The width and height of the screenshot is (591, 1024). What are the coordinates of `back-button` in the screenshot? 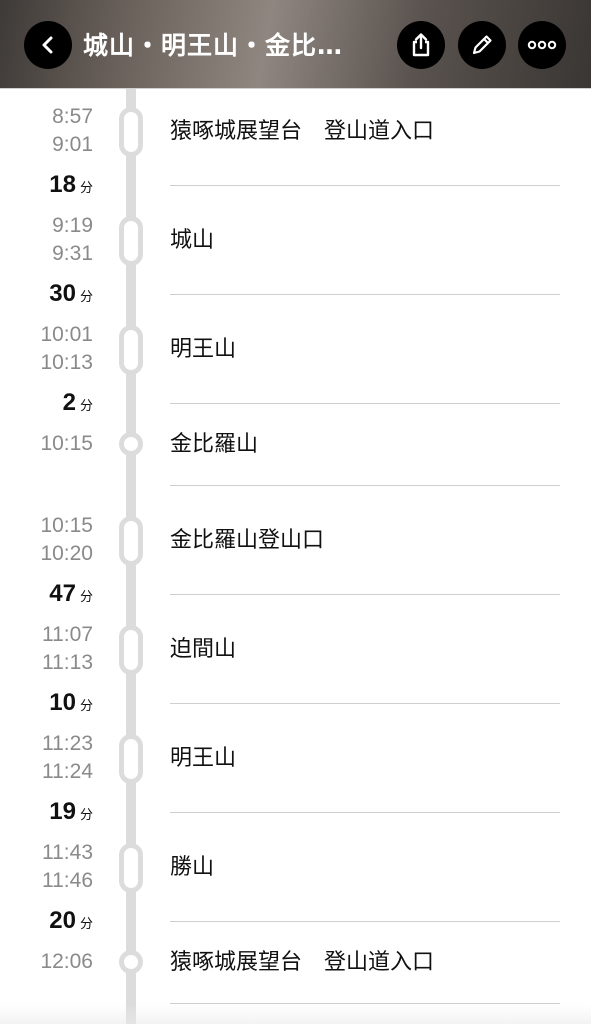 It's located at (48, 45).